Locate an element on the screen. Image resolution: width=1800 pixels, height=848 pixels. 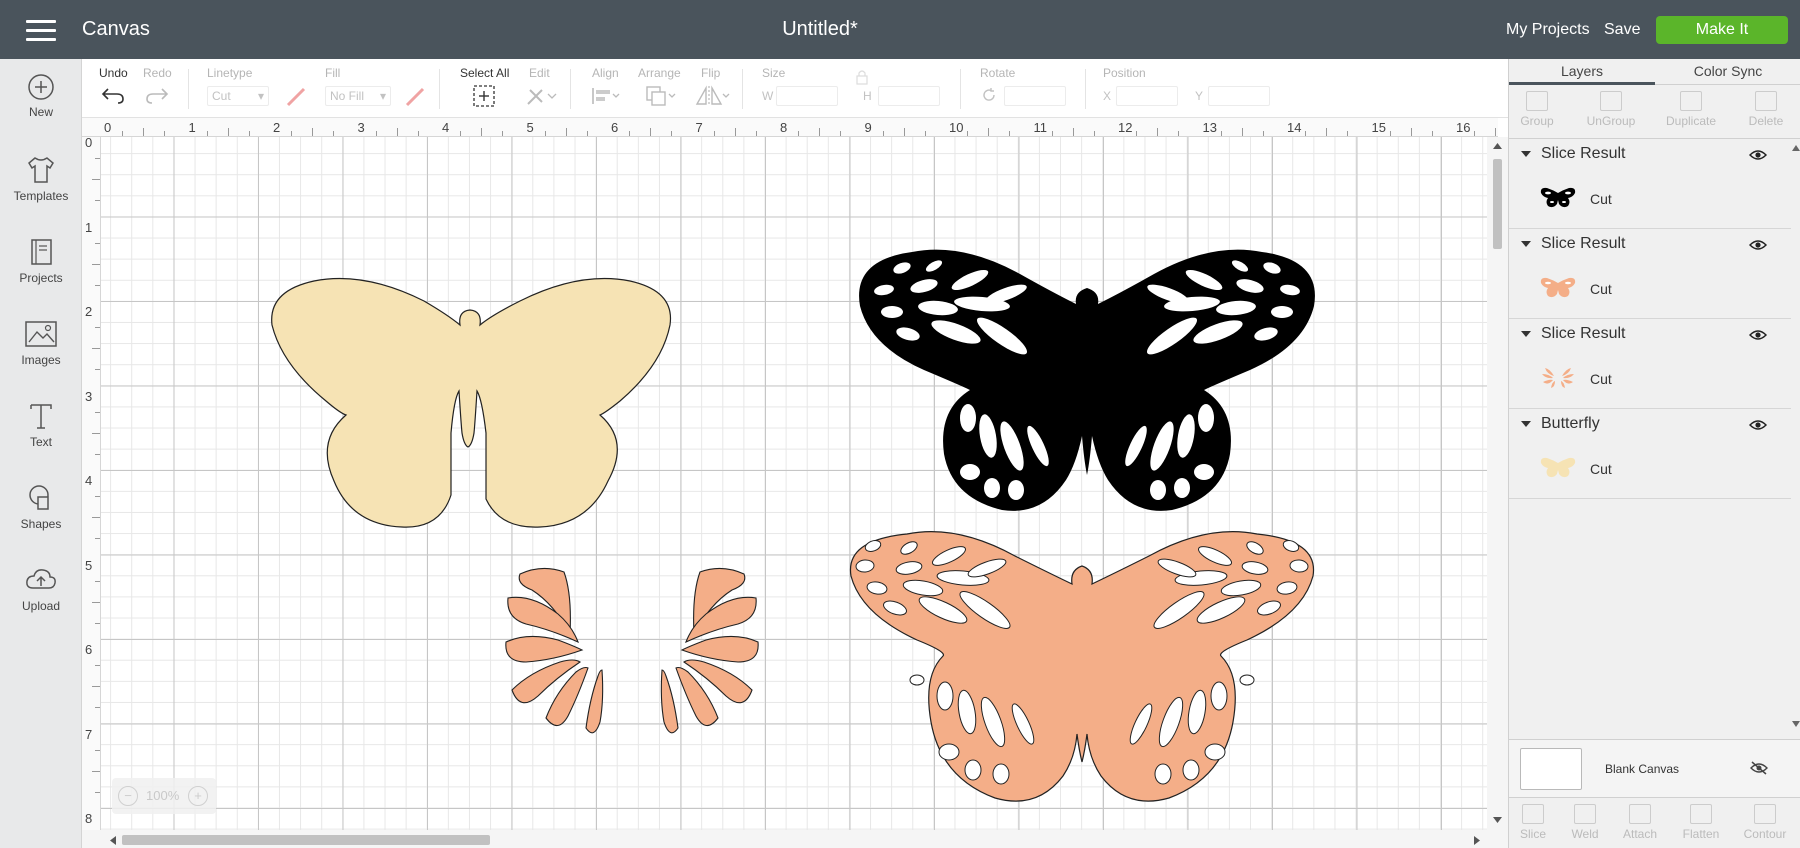
sidebar-item-label: Upload is located at coordinates (41, 606).